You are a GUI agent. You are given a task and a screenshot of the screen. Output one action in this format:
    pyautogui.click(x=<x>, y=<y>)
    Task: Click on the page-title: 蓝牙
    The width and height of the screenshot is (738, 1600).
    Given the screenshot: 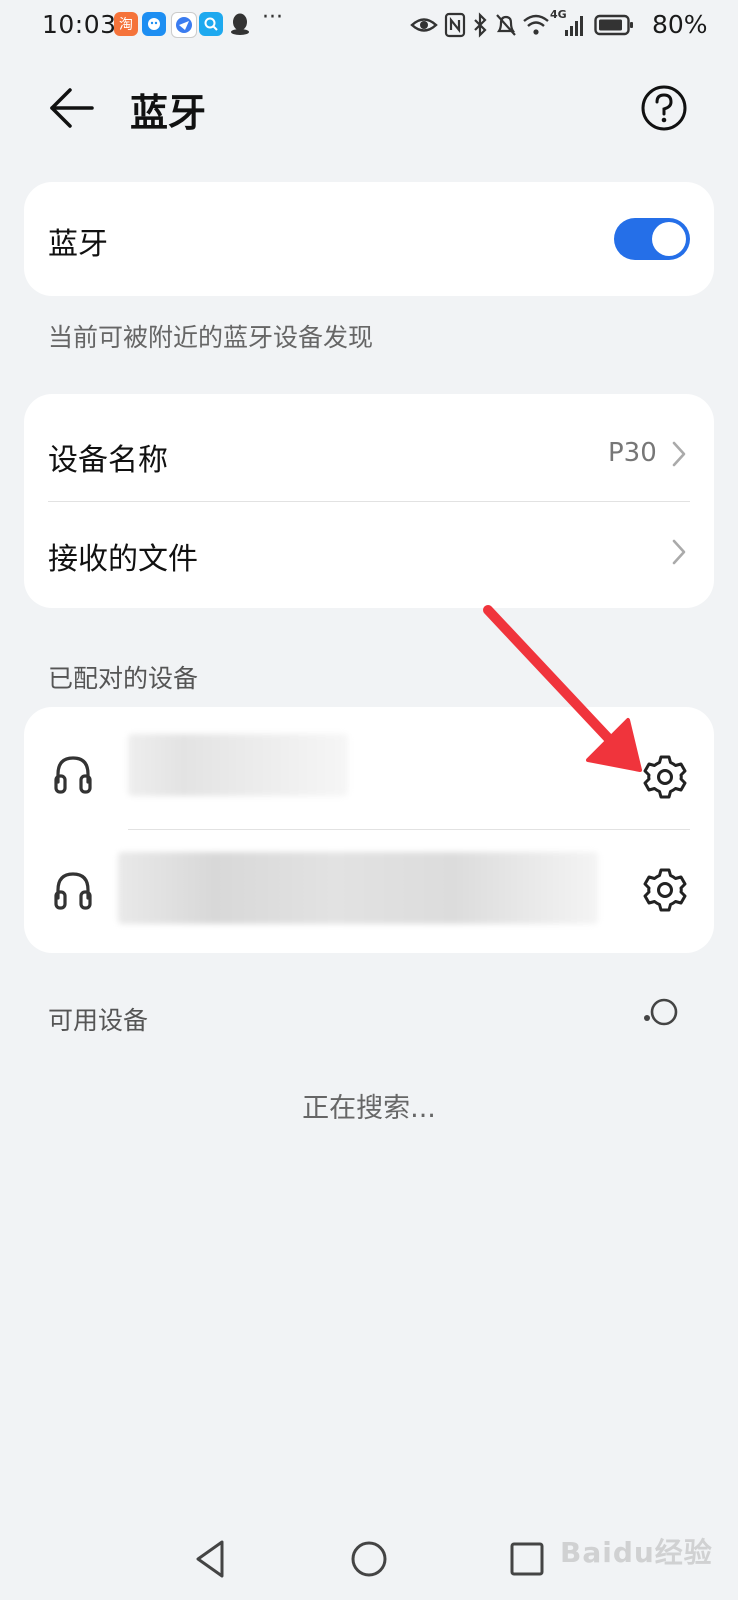 What is the action you would take?
    pyautogui.click(x=168, y=113)
    